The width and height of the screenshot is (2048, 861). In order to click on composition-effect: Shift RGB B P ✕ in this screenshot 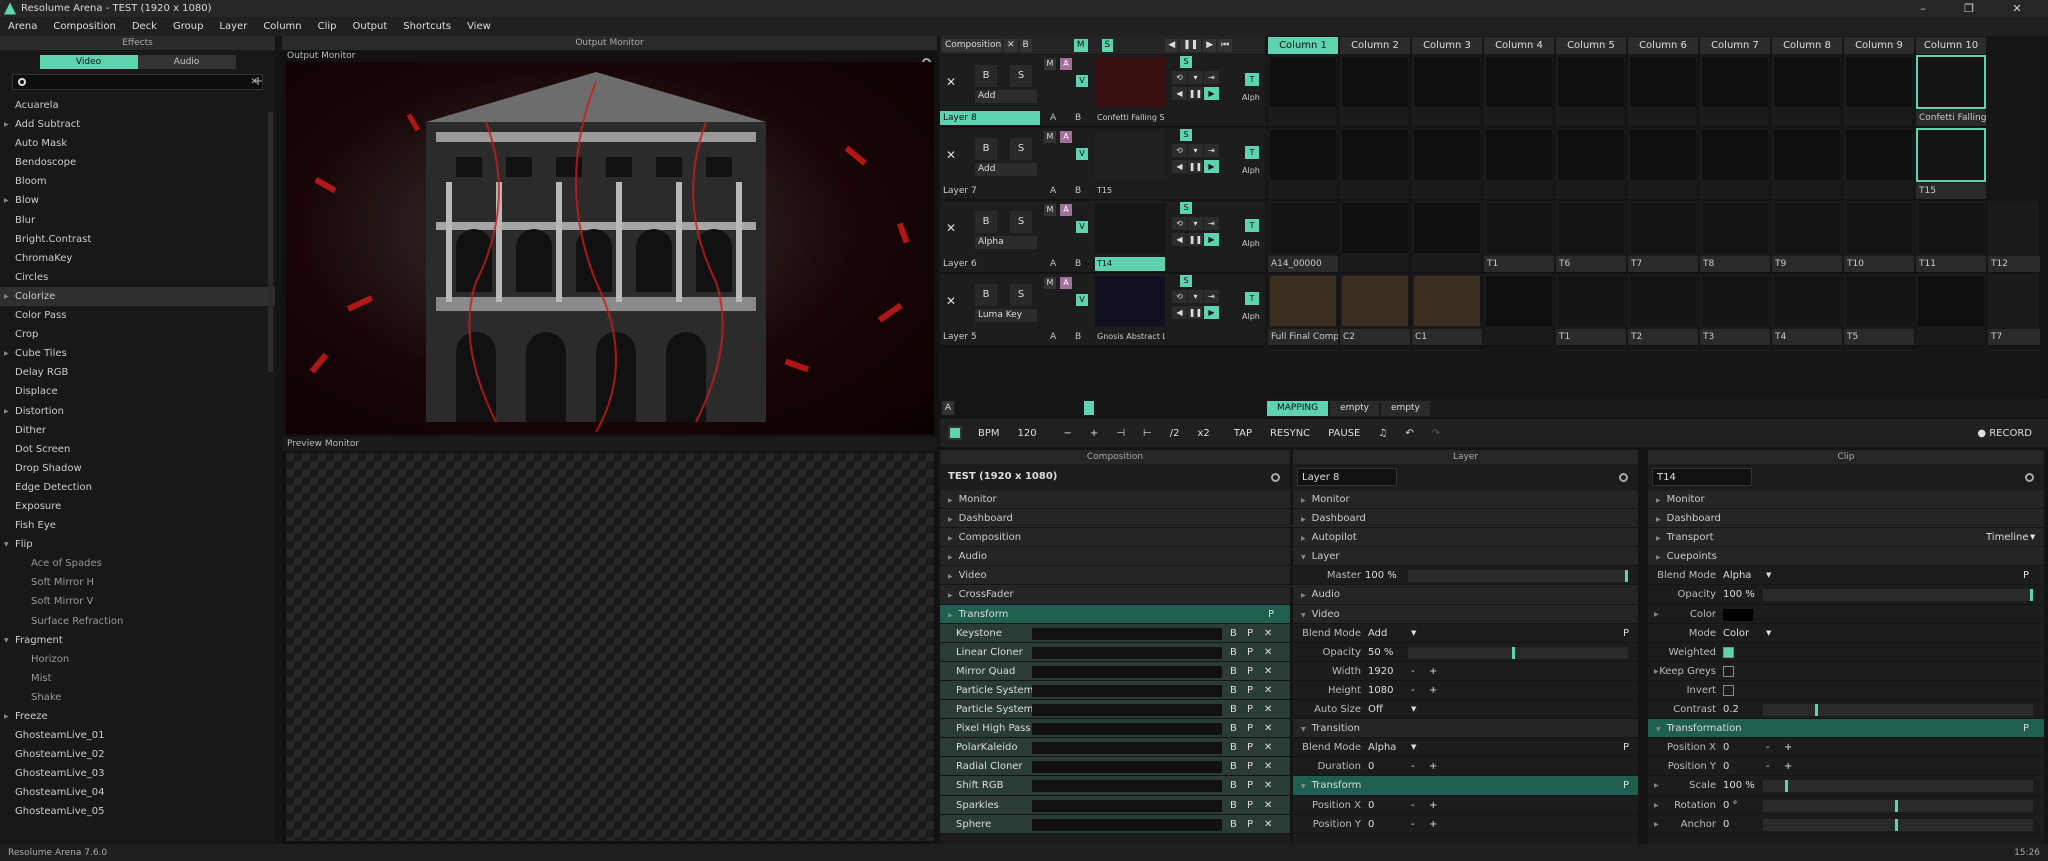, I will do `click(1115, 786)`.